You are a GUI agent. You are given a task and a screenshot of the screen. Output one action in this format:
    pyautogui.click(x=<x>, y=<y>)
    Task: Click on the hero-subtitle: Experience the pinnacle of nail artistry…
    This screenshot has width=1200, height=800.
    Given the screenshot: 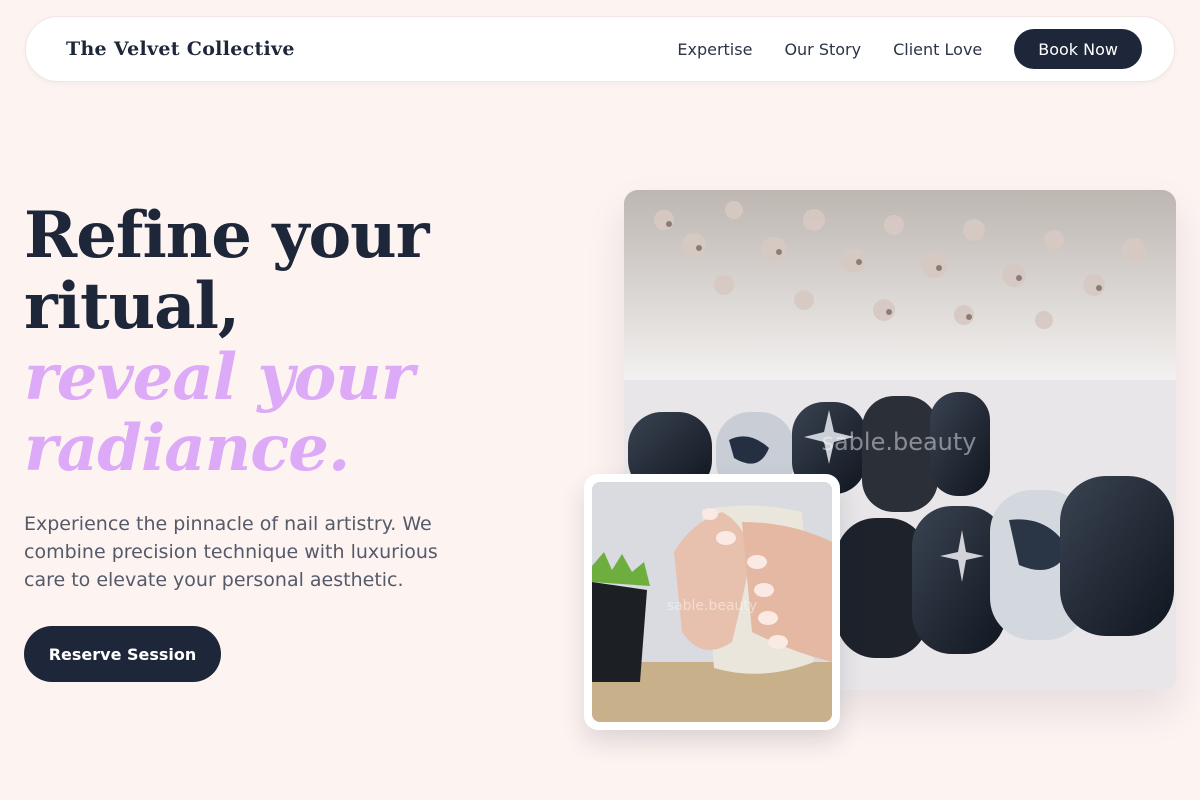 What is the action you would take?
    pyautogui.click(x=231, y=552)
    